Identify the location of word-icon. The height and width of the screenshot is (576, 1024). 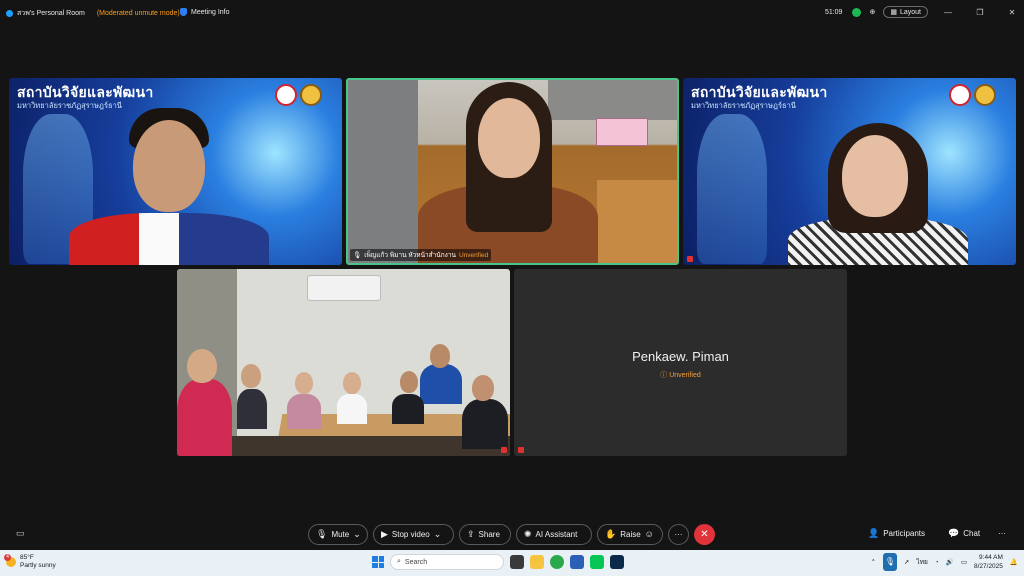
(577, 562).